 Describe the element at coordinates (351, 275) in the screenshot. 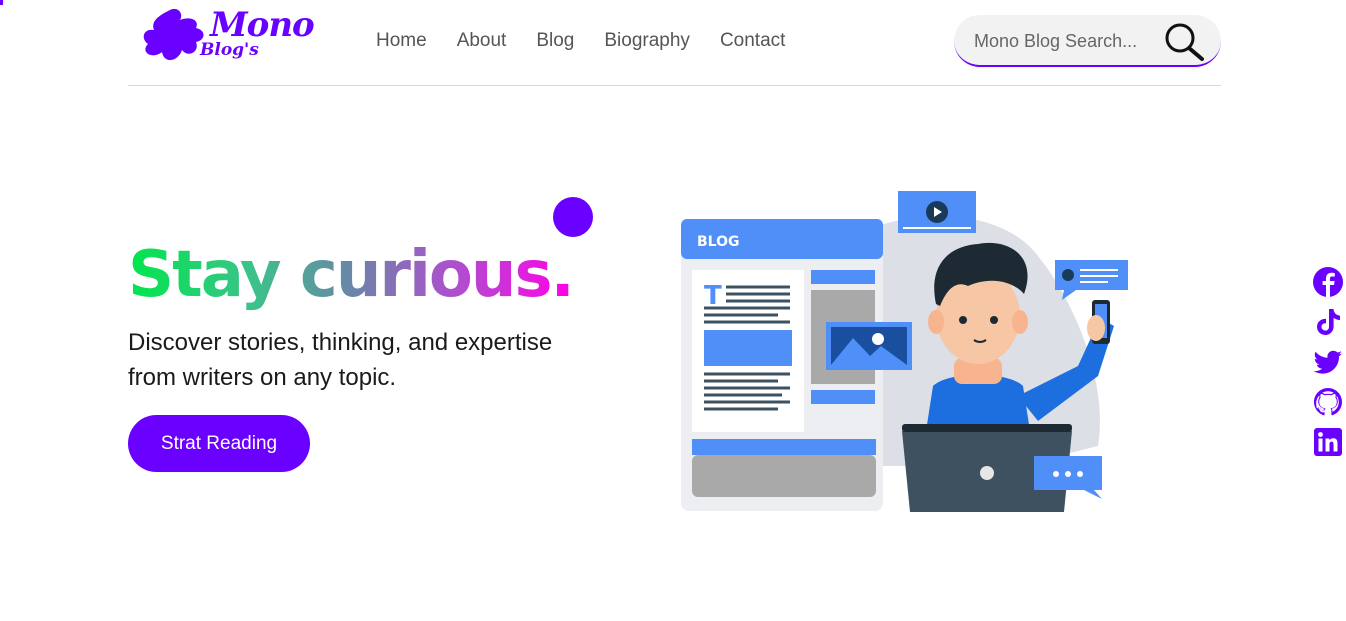

I see `hero-title: Stay curious.` at that location.